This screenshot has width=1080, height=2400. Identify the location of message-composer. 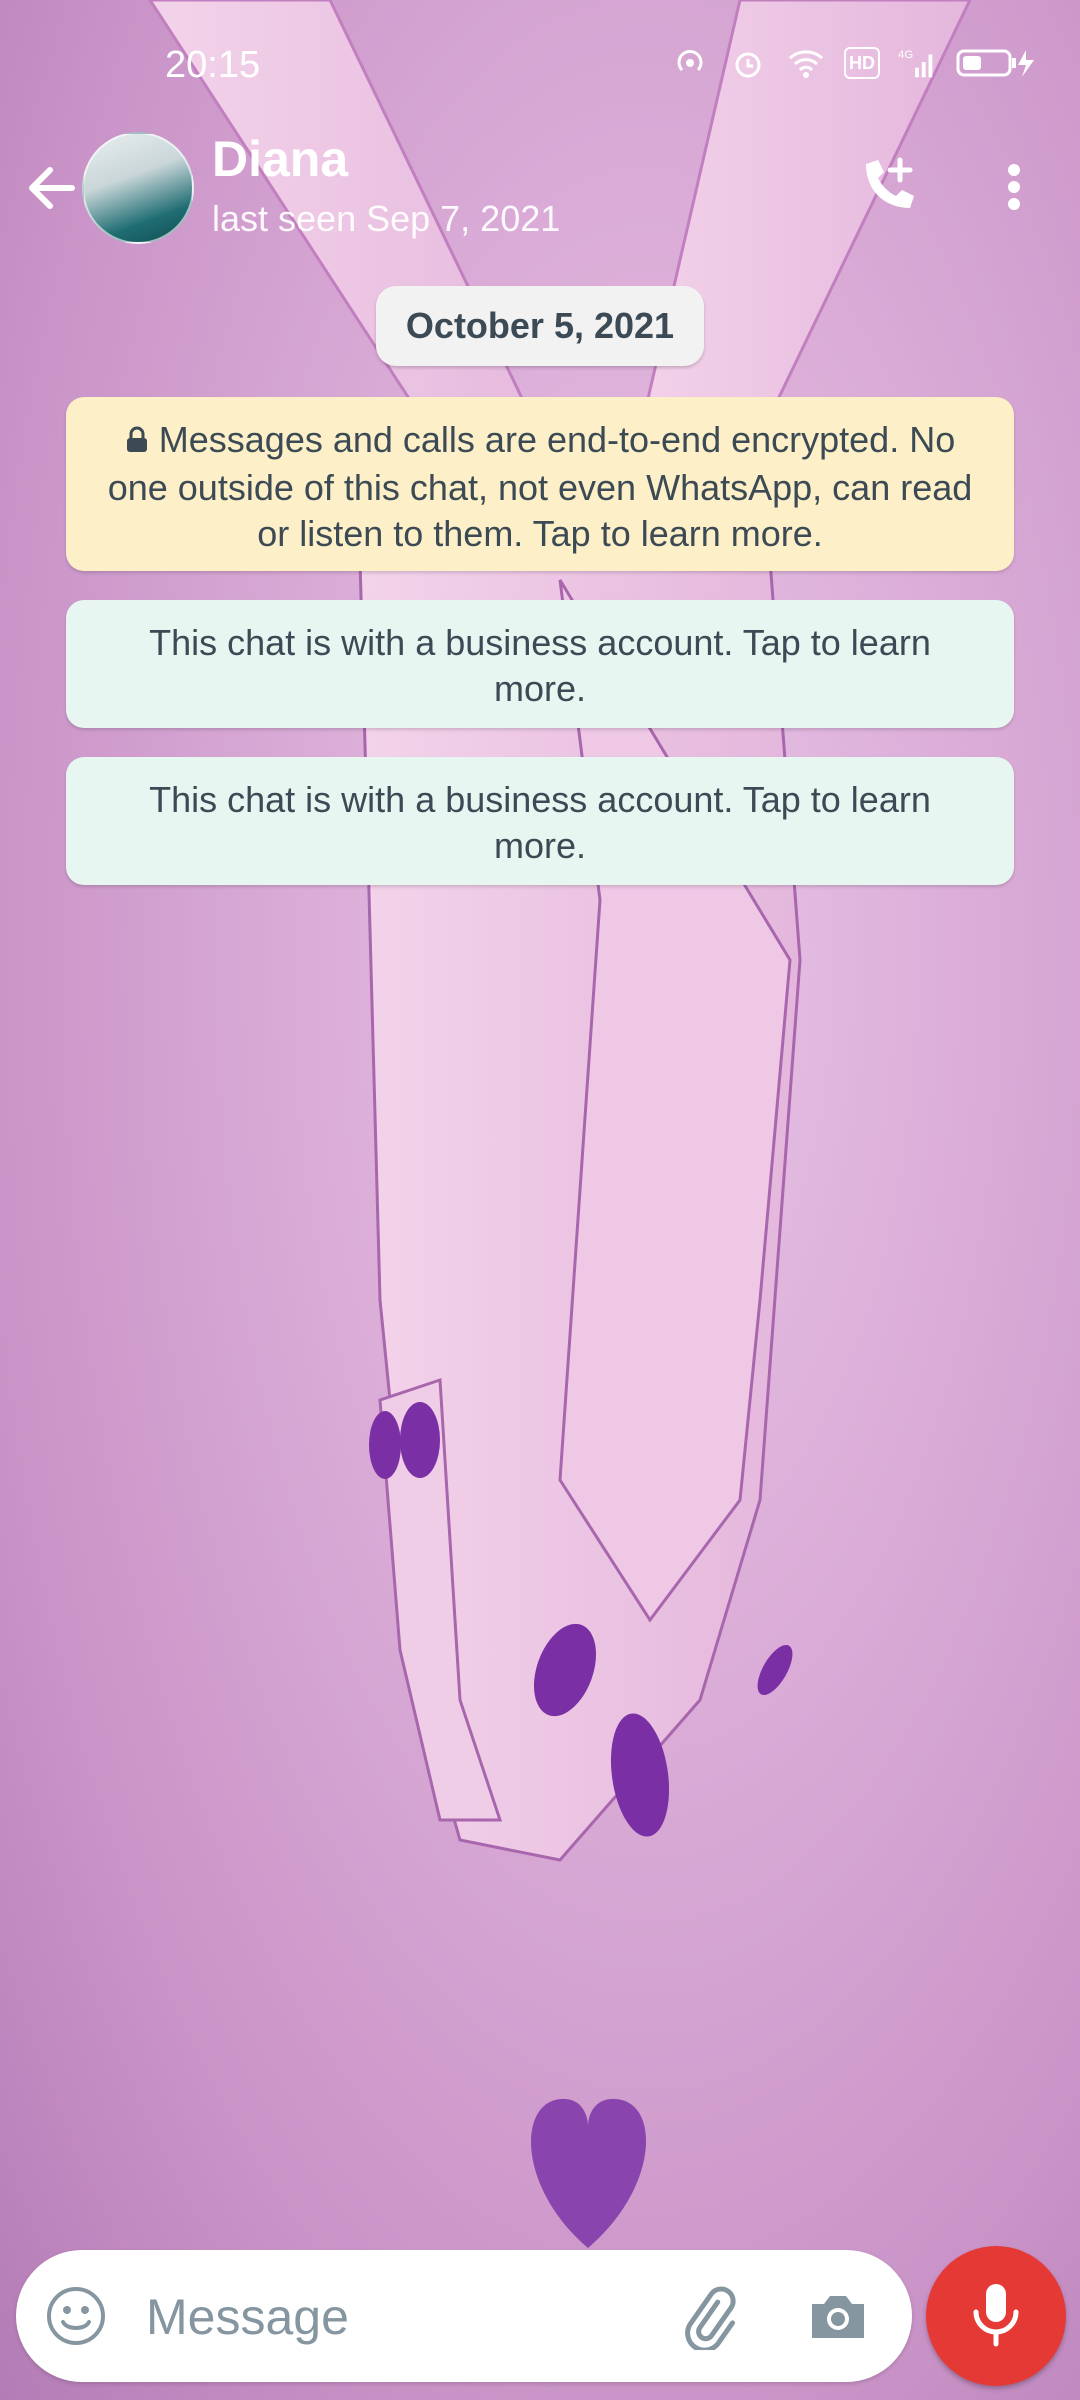
(464, 2316).